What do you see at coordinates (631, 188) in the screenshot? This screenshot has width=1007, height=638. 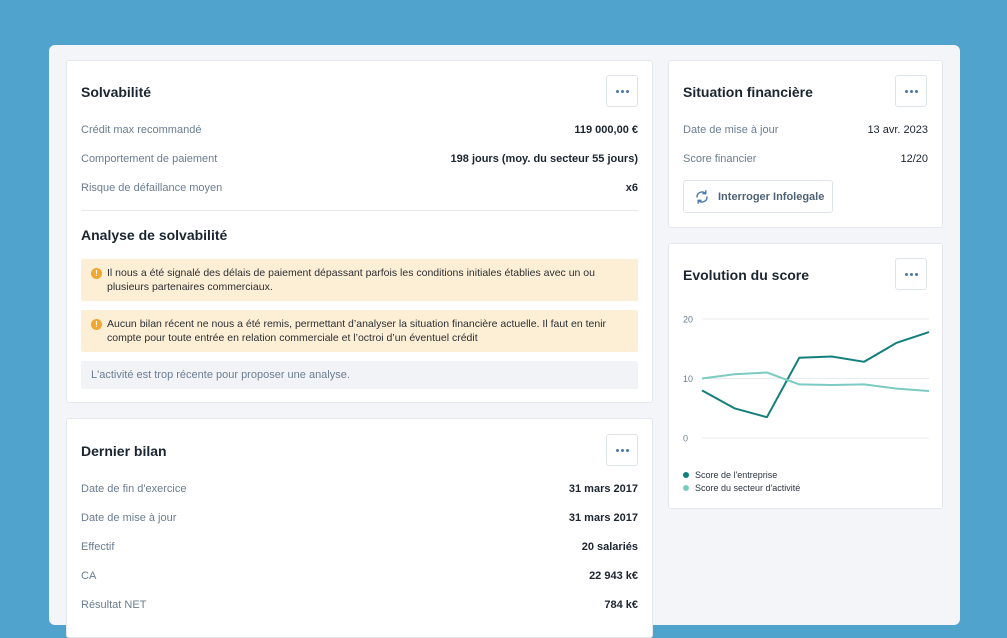 I see `row-value: x6` at bounding box center [631, 188].